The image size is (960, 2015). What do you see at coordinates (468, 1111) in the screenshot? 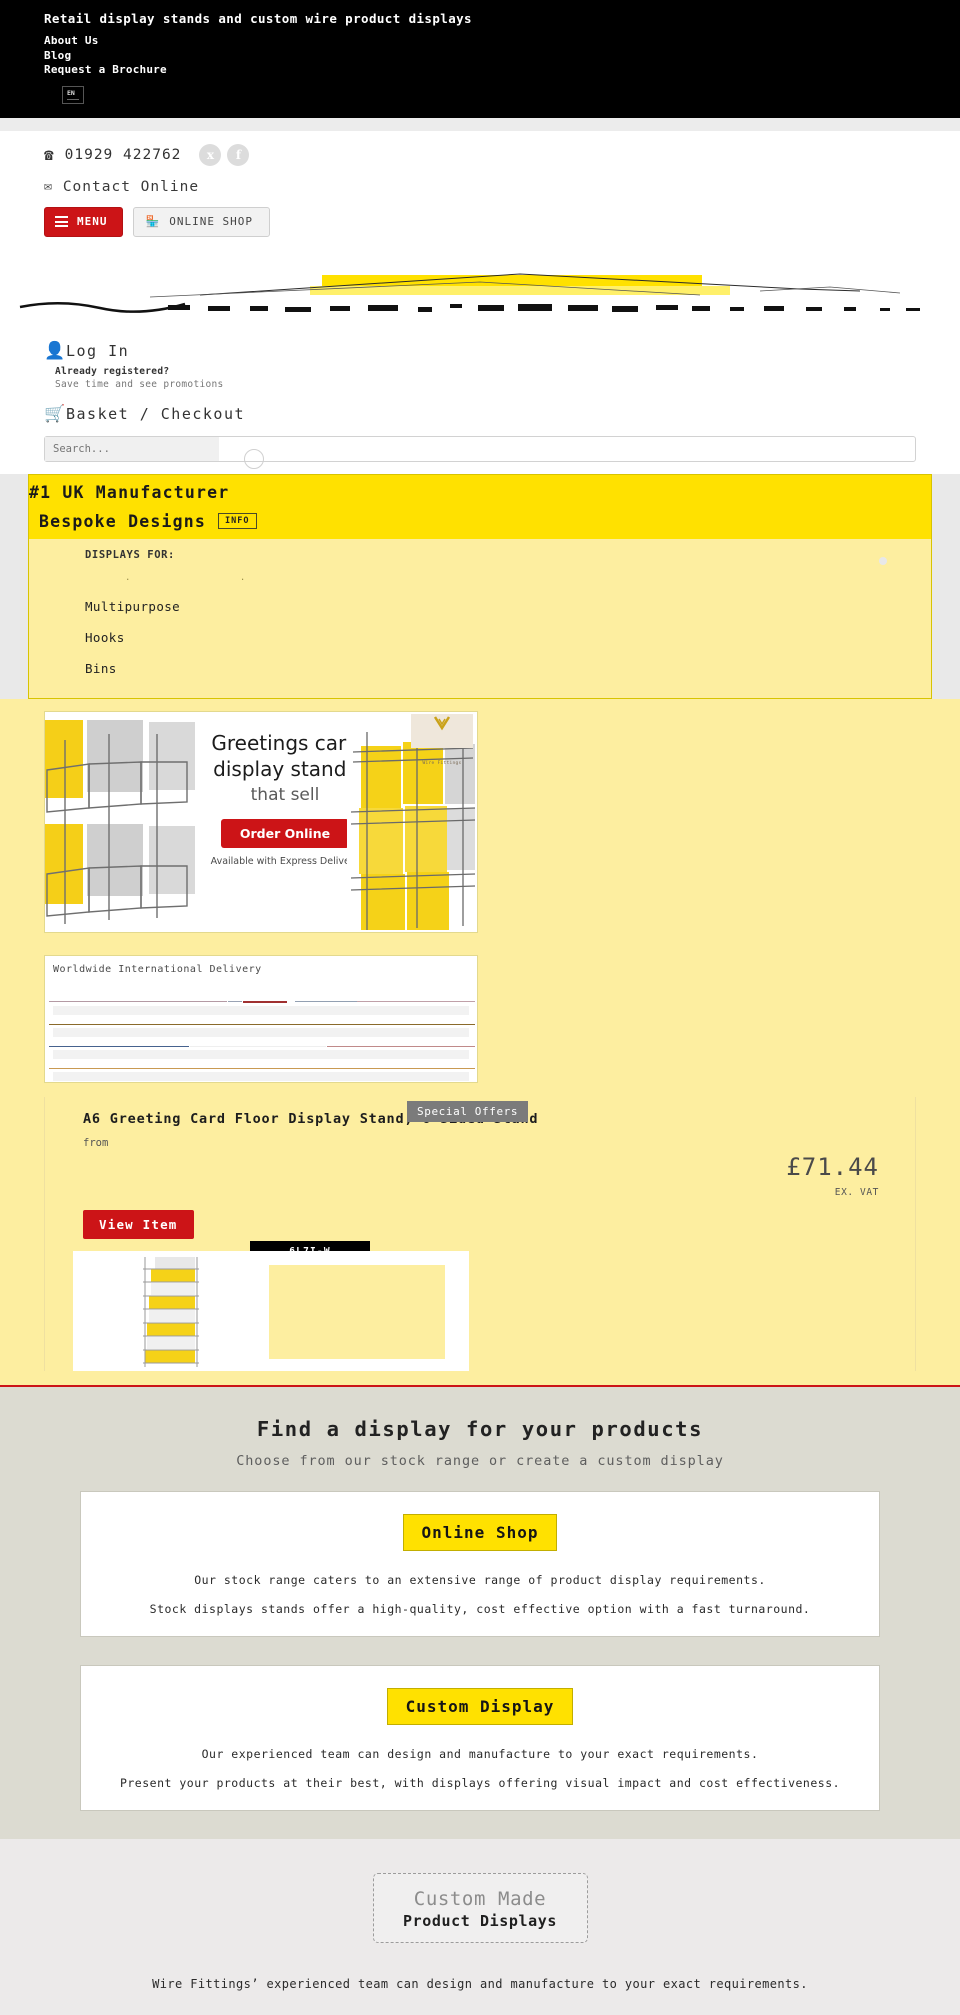
I see `special-offers-badge: Special Offers` at bounding box center [468, 1111].